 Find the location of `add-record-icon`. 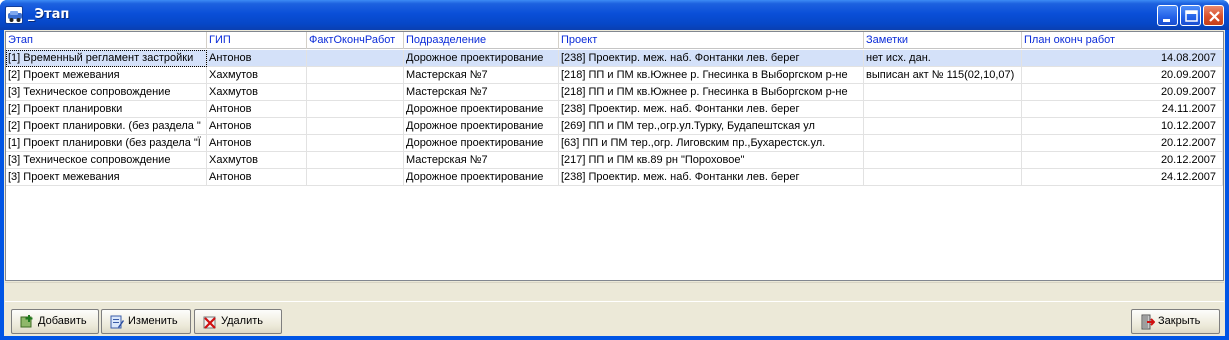

add-record-icon is located at coordinates (26, 321).